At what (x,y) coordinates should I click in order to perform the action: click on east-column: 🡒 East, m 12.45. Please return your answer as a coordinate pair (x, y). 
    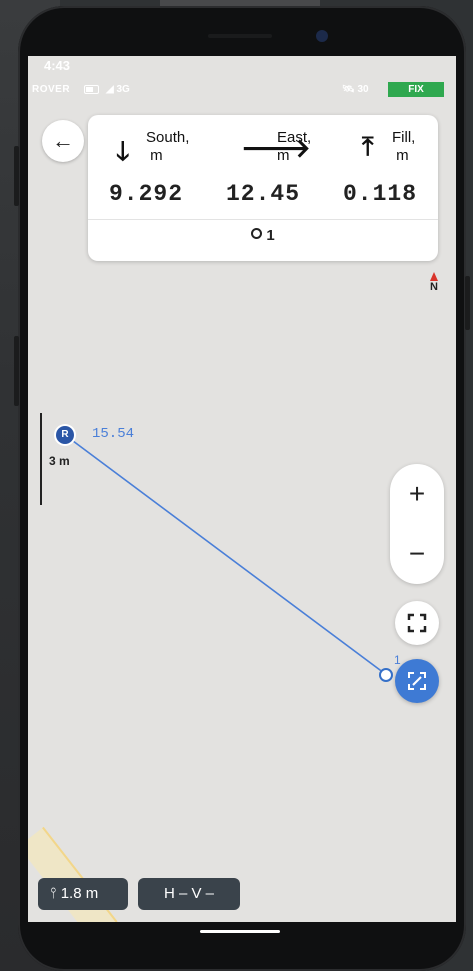
    Looking at the image, I should click on (263, 166).